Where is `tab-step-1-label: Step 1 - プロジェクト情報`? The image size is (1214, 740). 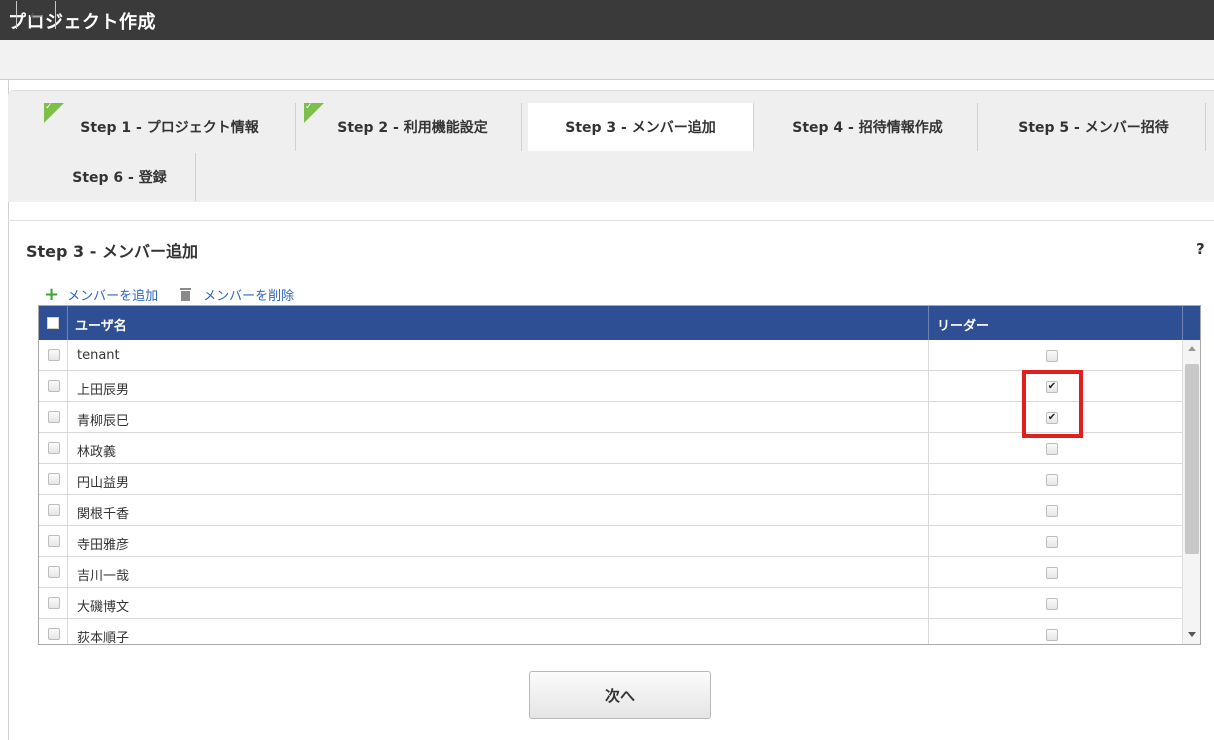
tab-step-1-label: Step 1 - プロジェクト情報 is located at coordinates (169, 128).